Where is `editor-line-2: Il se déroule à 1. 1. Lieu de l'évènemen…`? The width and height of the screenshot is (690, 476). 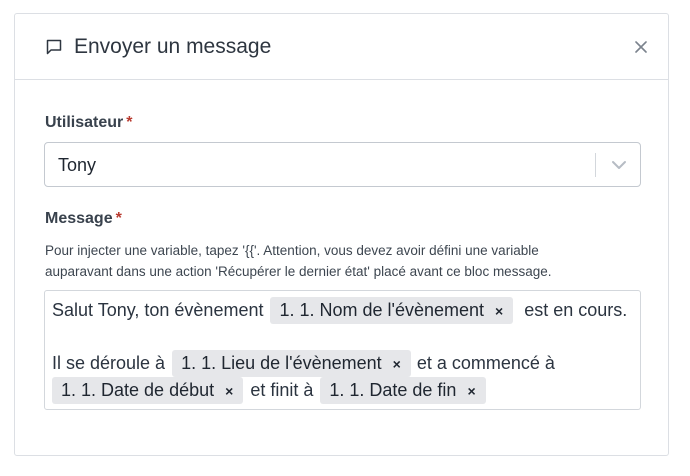 editor-line-2: Il se déroule à 1. 1. Lieu de l'évènemen… is located at coordinates (303, 363).